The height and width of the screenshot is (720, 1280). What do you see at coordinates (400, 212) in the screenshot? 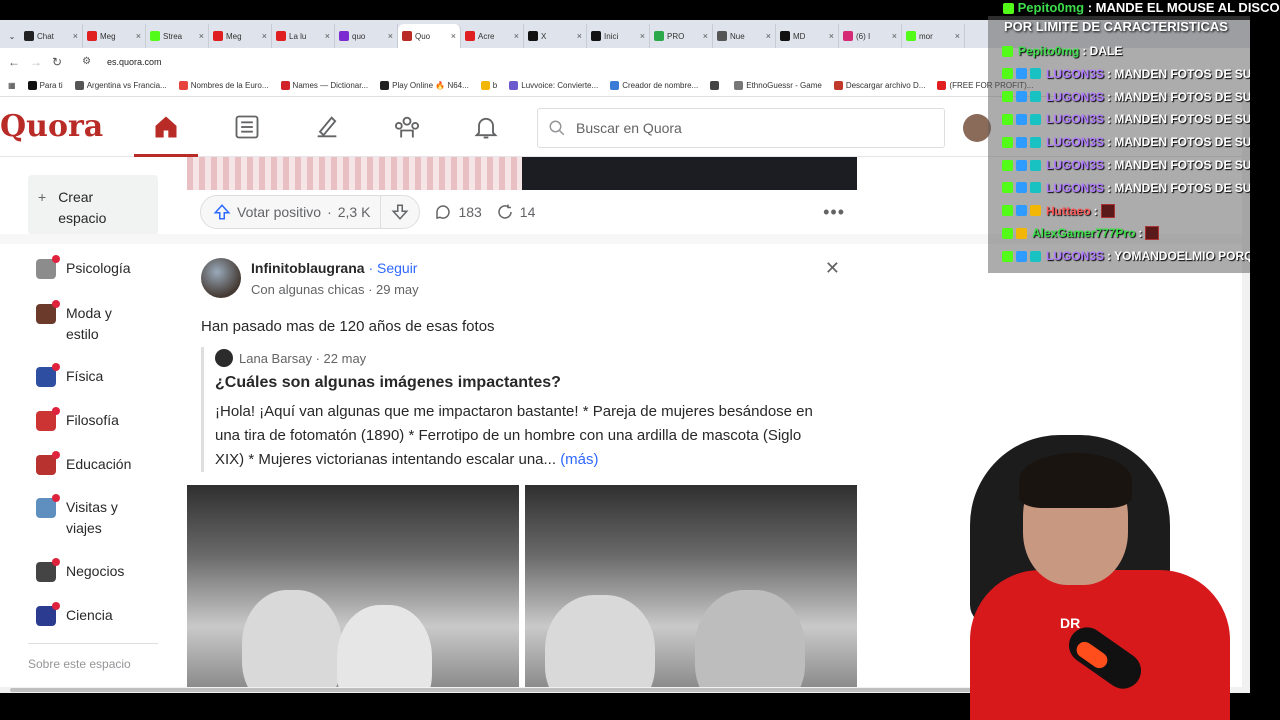
I see `downvote-button` at bounding box center [400, 212].